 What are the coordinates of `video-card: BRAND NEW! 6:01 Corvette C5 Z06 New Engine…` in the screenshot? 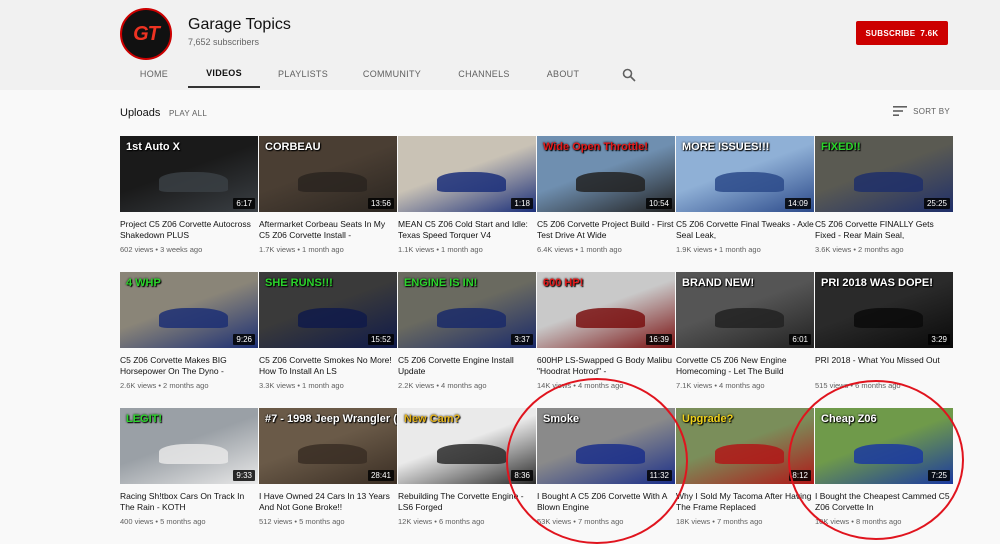 It's located at (745, 331).